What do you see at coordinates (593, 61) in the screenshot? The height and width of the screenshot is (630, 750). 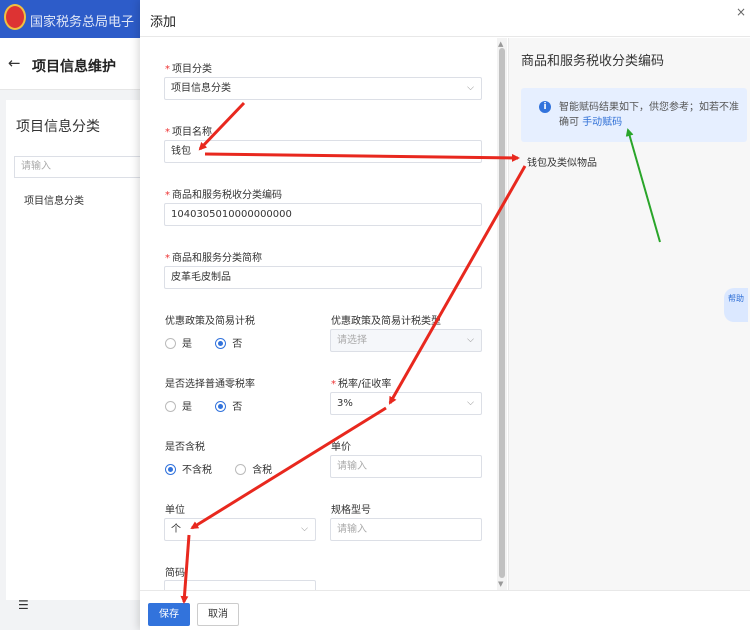 I see `tax-code-panel-title: 商品和服务税收分类编码` at bounding box center [593, 61].